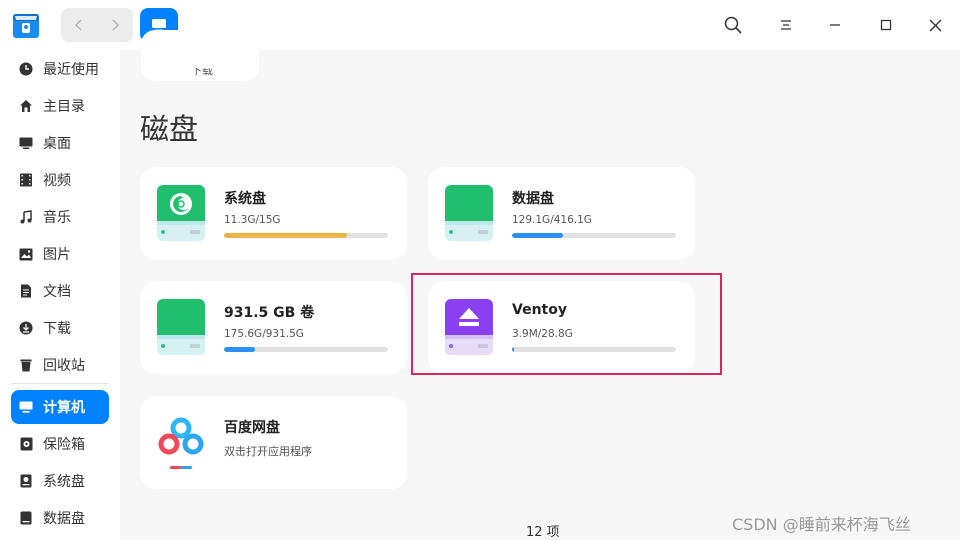 This screenshot has width=960, height=540. I want to click on sidebar-divider, so click(60, 383).